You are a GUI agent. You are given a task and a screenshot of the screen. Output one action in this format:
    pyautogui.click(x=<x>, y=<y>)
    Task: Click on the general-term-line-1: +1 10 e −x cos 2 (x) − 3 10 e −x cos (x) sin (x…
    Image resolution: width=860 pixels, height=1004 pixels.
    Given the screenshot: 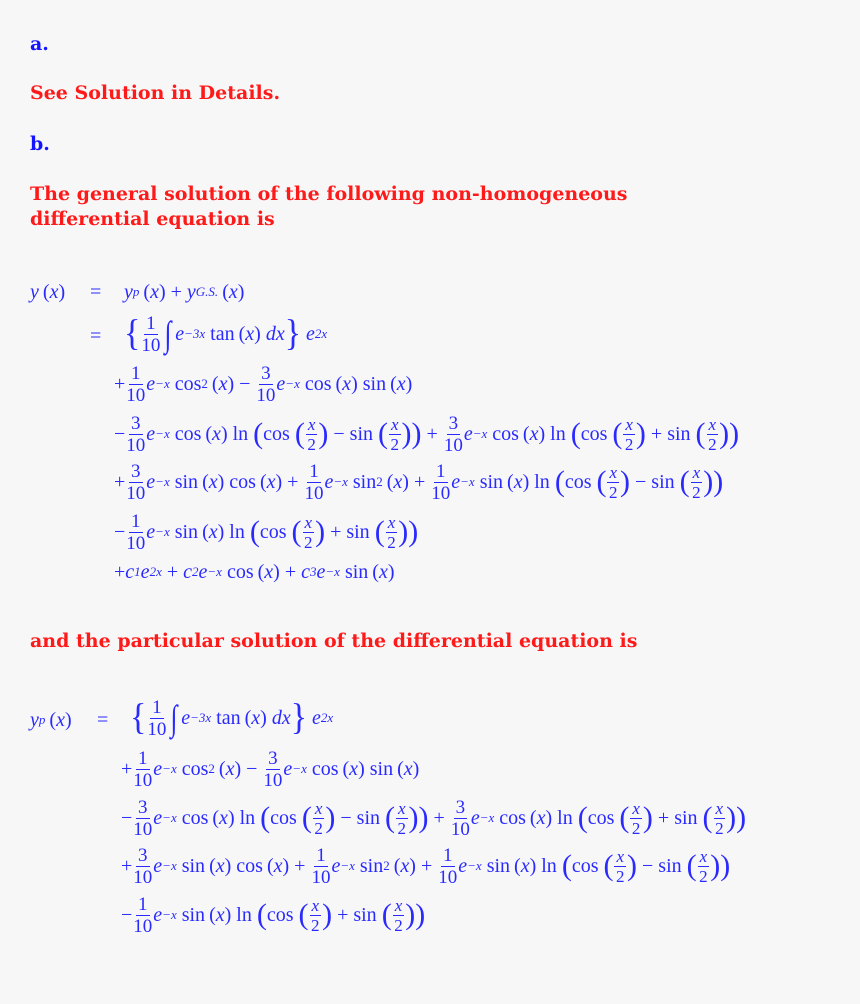 What is the action you would take?
    pyautogui.click(x=263, y=384)
    